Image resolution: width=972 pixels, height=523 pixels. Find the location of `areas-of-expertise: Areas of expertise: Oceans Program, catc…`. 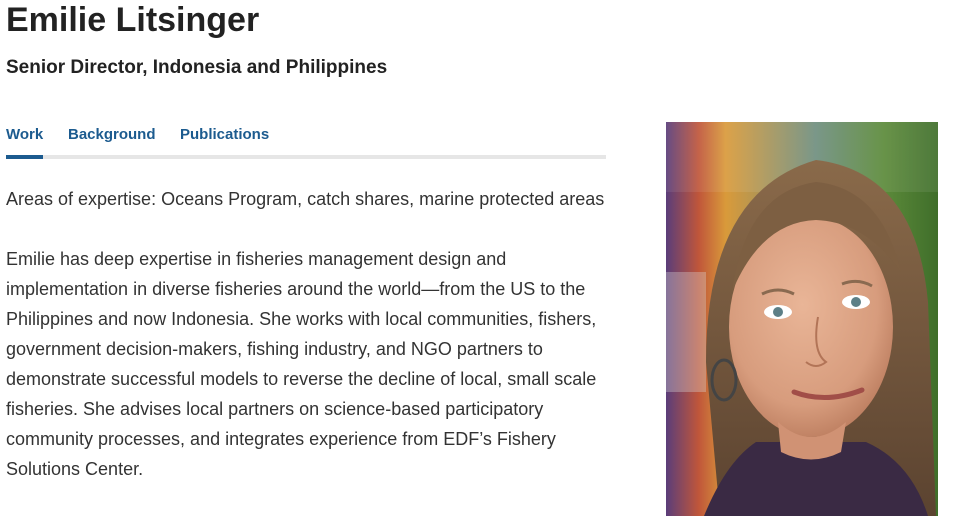

areas-of-expertise: Areas of expertise: Oceans Program, catc… is located at coordinates (305, 199).